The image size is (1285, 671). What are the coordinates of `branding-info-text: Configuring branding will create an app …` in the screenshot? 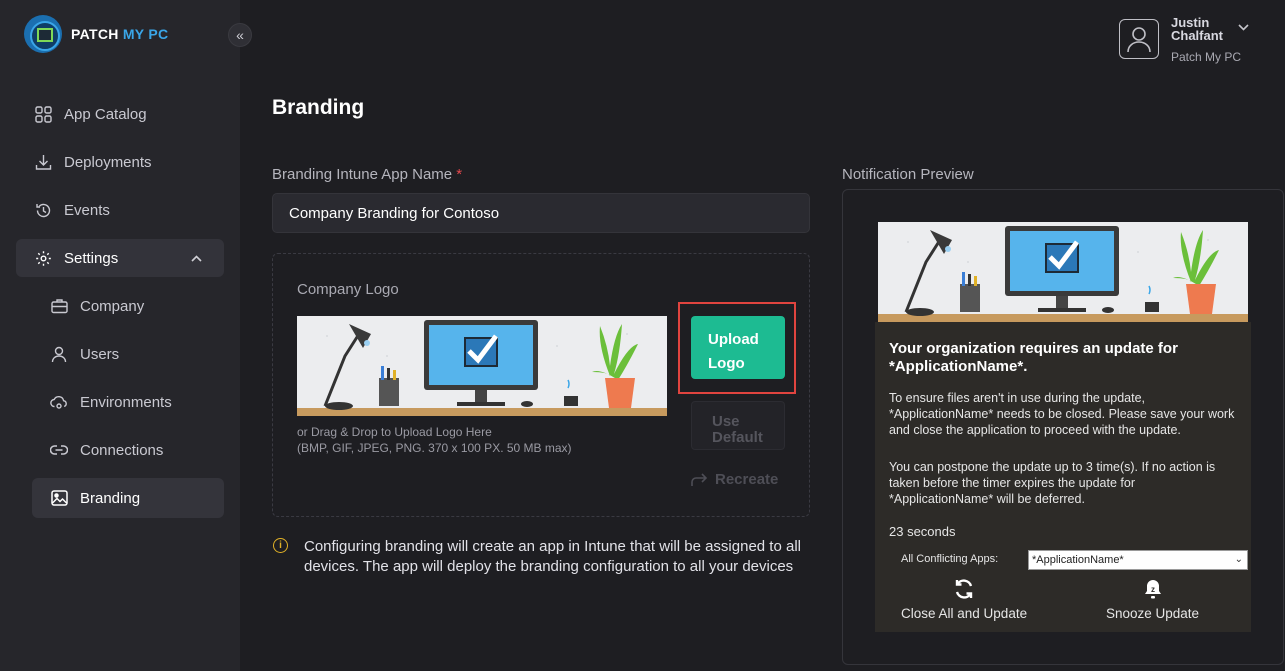 It's located at (552, 556).